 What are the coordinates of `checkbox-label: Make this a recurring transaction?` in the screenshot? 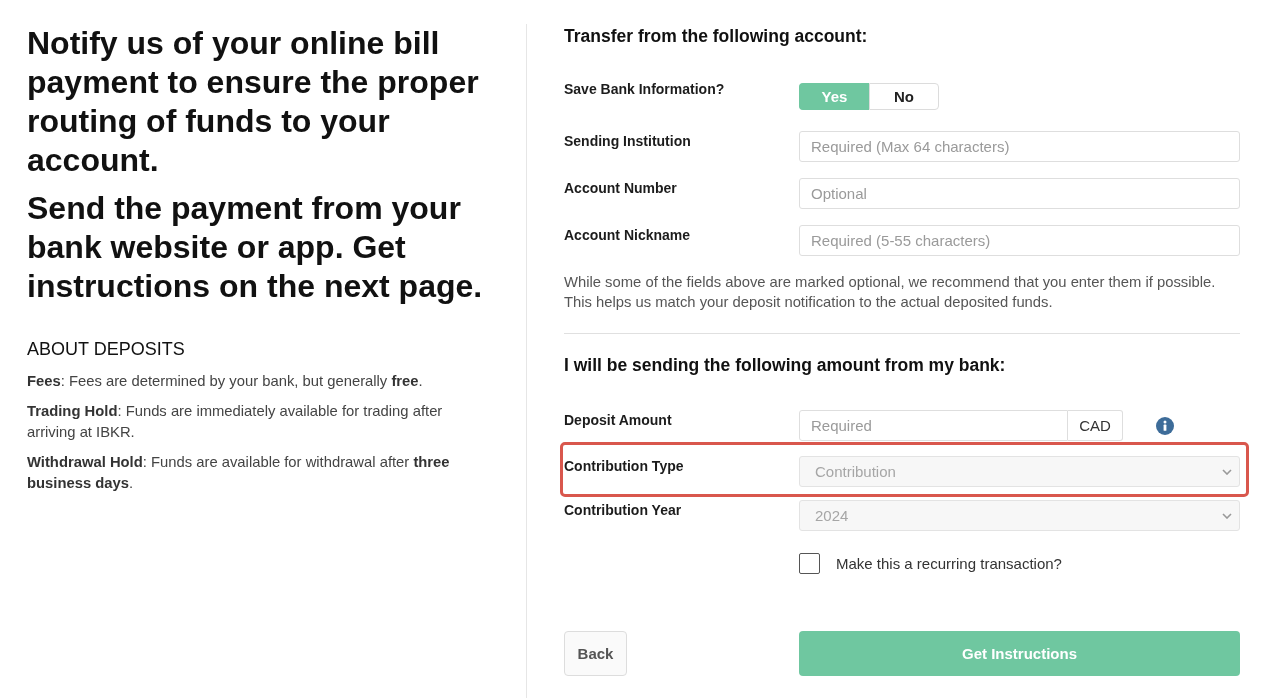 It's located at (949, 563).